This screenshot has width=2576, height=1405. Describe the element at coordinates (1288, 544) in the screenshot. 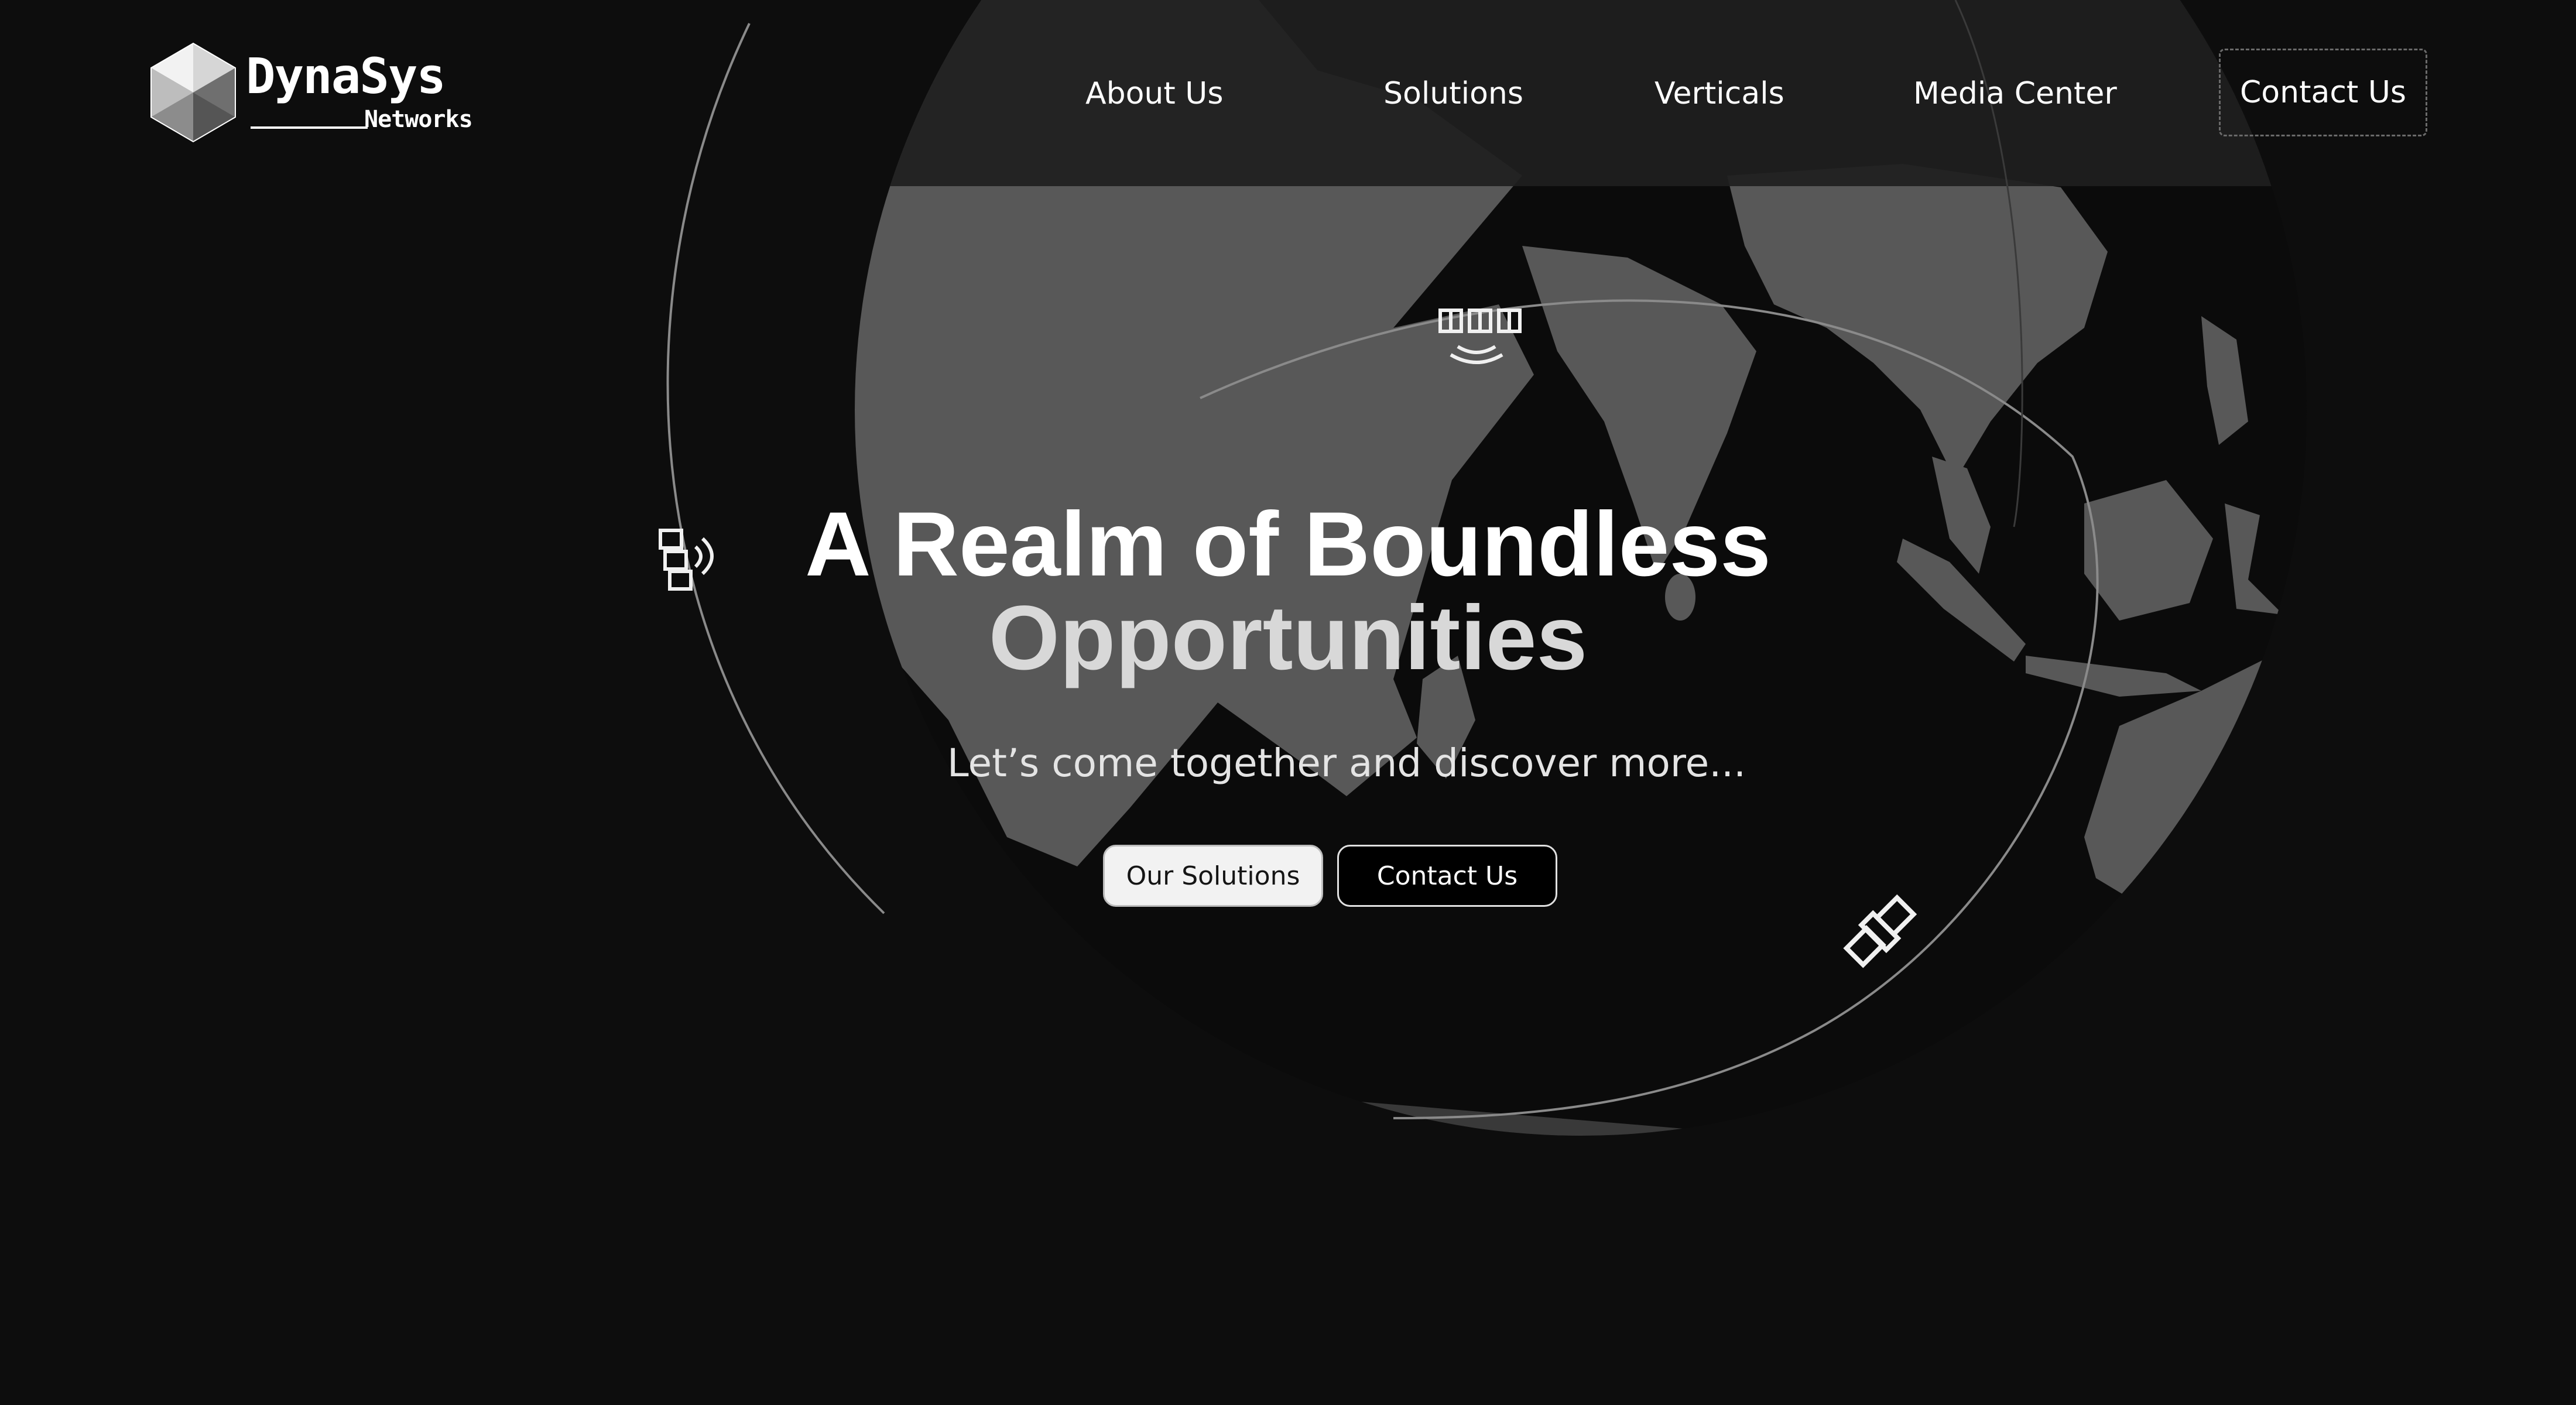

I see `hero-title-line1: A Realm of Boundless` at that location.